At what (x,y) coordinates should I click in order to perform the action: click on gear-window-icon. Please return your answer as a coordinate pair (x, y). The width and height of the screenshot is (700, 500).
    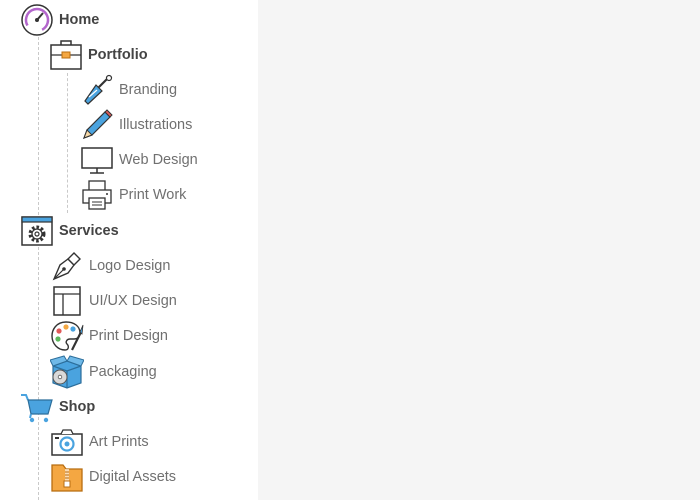
    Looking at the image, I should click on (37, 231).